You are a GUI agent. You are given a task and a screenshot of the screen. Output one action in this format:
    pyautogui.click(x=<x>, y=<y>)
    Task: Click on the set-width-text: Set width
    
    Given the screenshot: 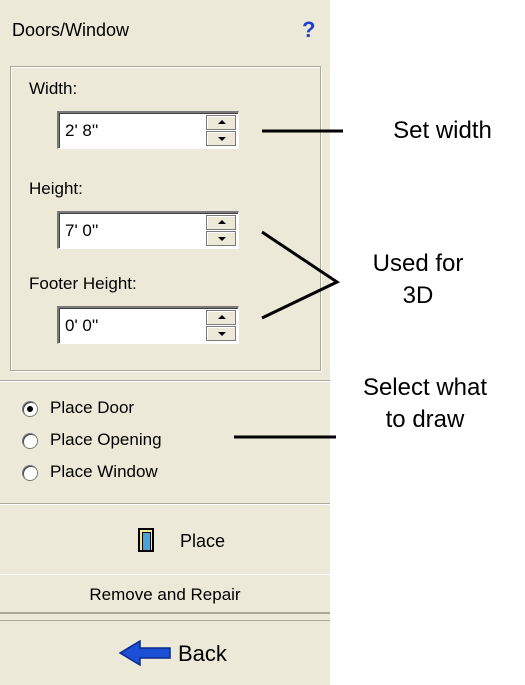 What is the action you would take?
    pyautogui.click(x=442, y=130)
    